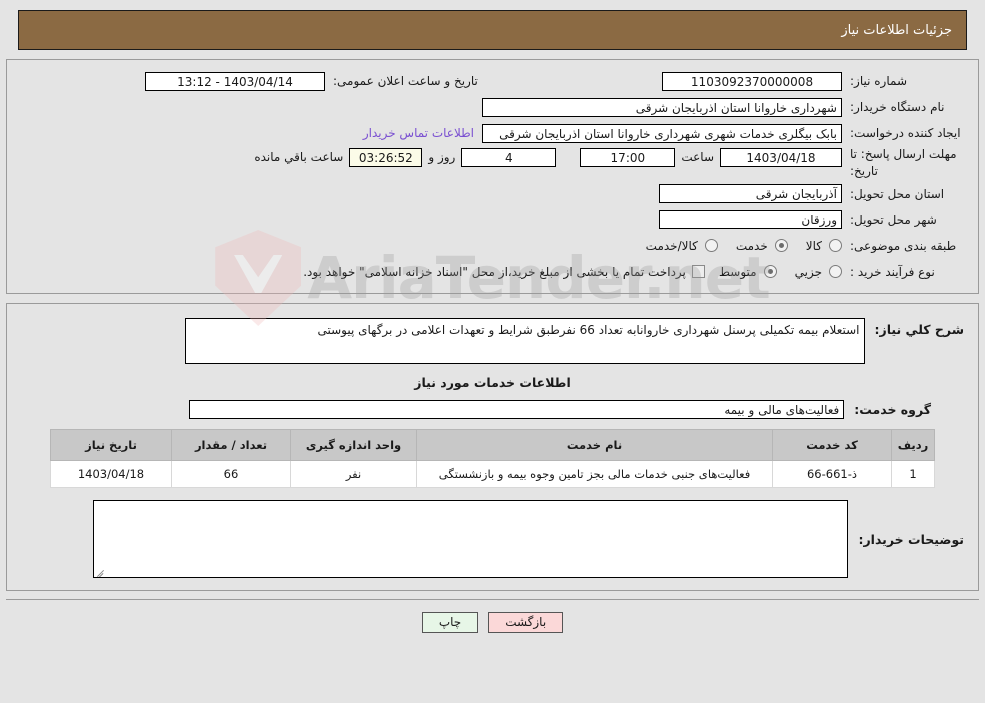 The image size is (985, 703). Describe the element at coordinates (492, 246) in the screenshot. I see `row-category: طبقه بندی موضوعی: کالا خدمت کالا/خدمت` at that location.